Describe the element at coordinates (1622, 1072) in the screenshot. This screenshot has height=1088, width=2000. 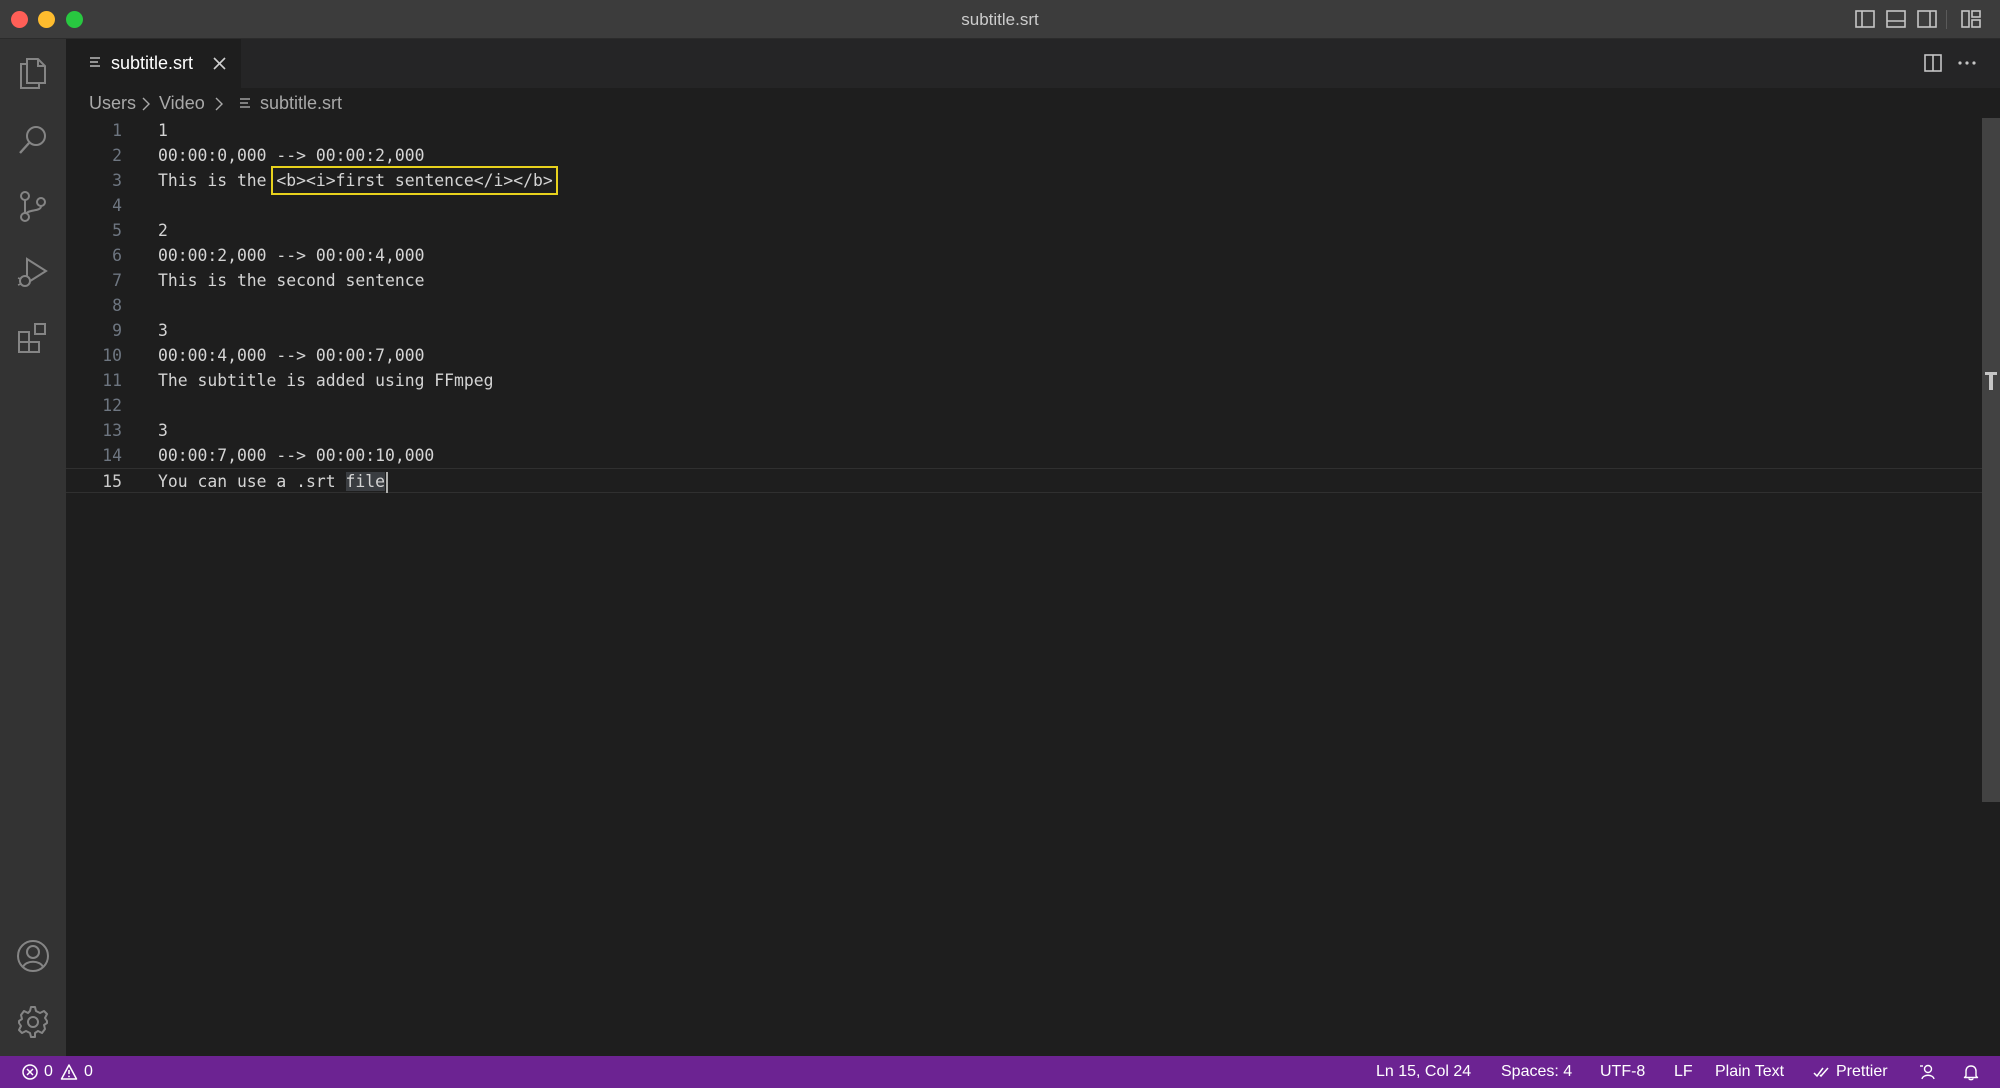
I see `encoding: UTF-8` at that location.